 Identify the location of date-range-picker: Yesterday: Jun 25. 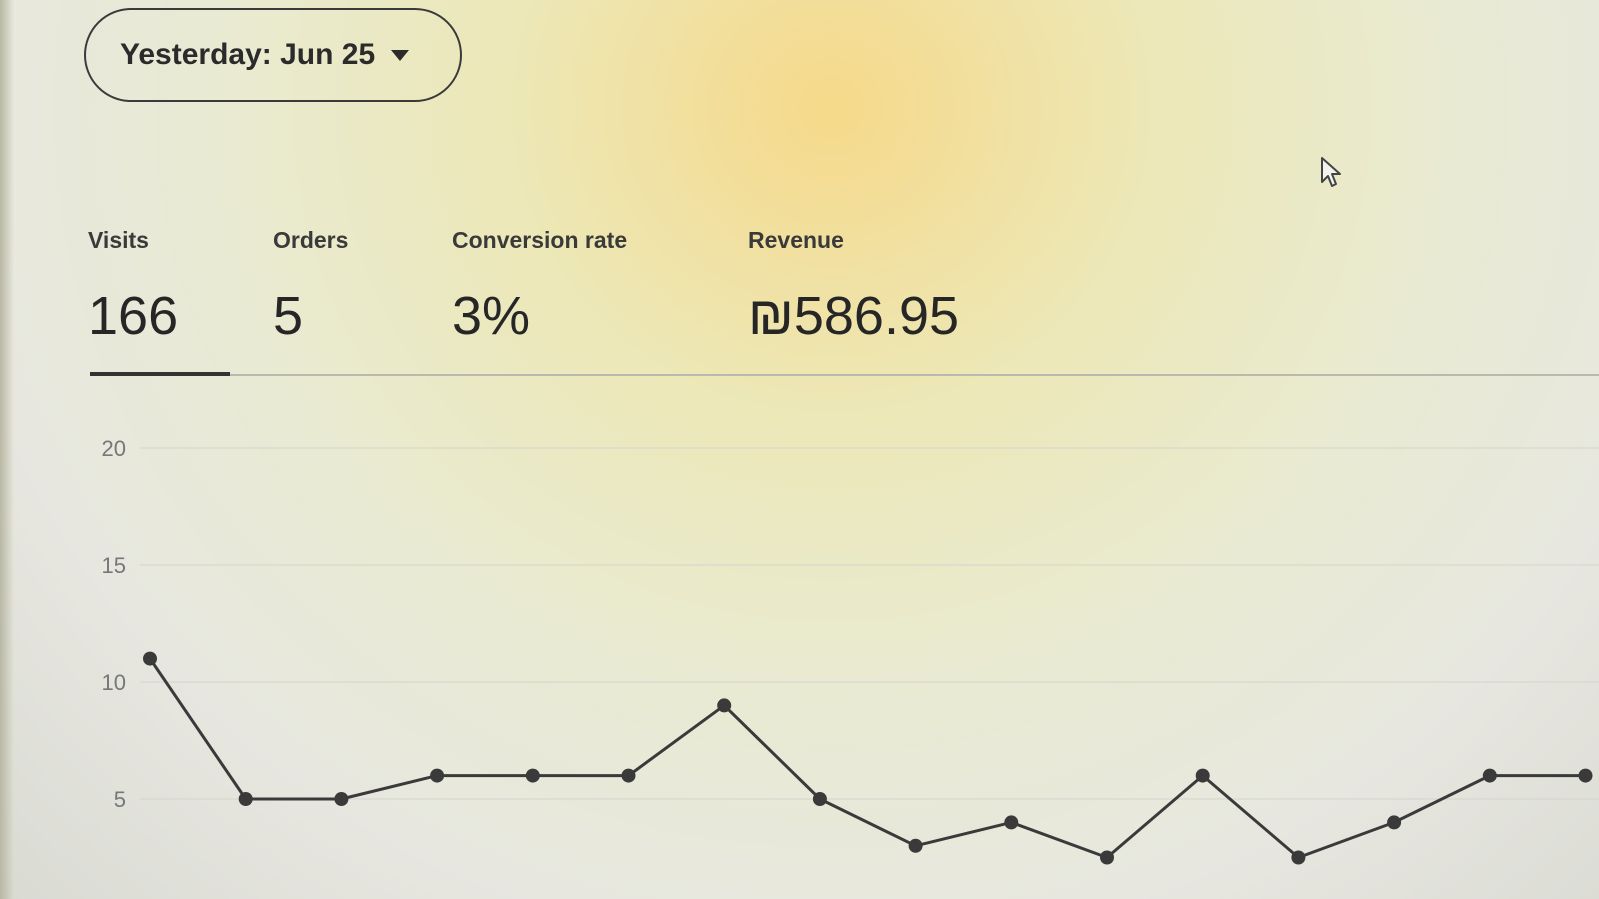
(273, 55).